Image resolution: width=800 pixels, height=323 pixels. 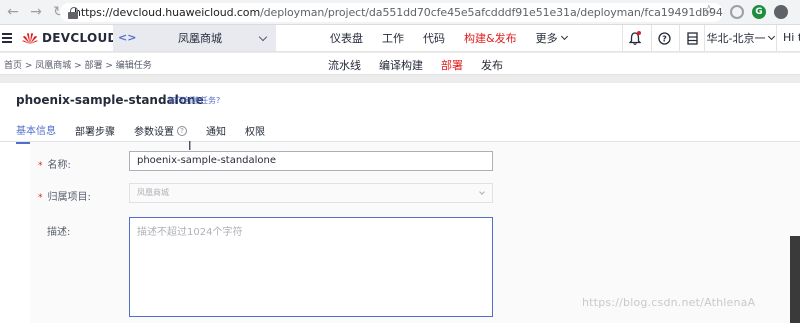 I want to click on project-label-text: 归属项目:, so click(x=69, y=197).